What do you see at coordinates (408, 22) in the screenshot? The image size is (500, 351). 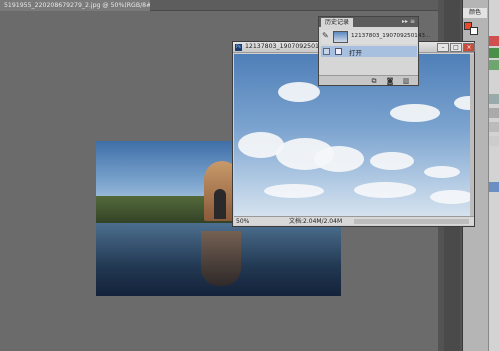 I see `panel-menu-icon: ▸▸ ≡` at bounding box center [408, 22].